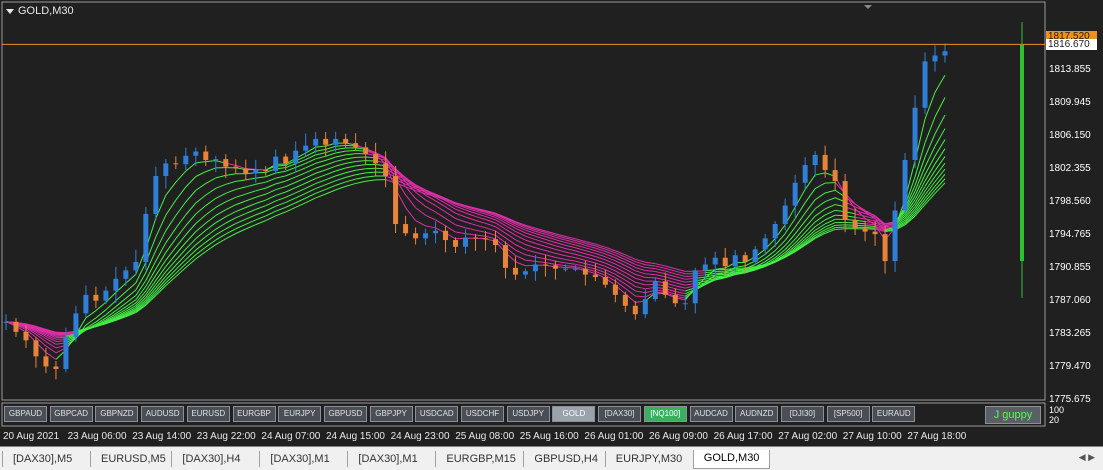 The height and width of the screenshot is (470, 1103). What do you see at coordinates (345, 414) in the screenshot?
I see `symbol-button: GBPUSD` at bounding box center [345, 414].